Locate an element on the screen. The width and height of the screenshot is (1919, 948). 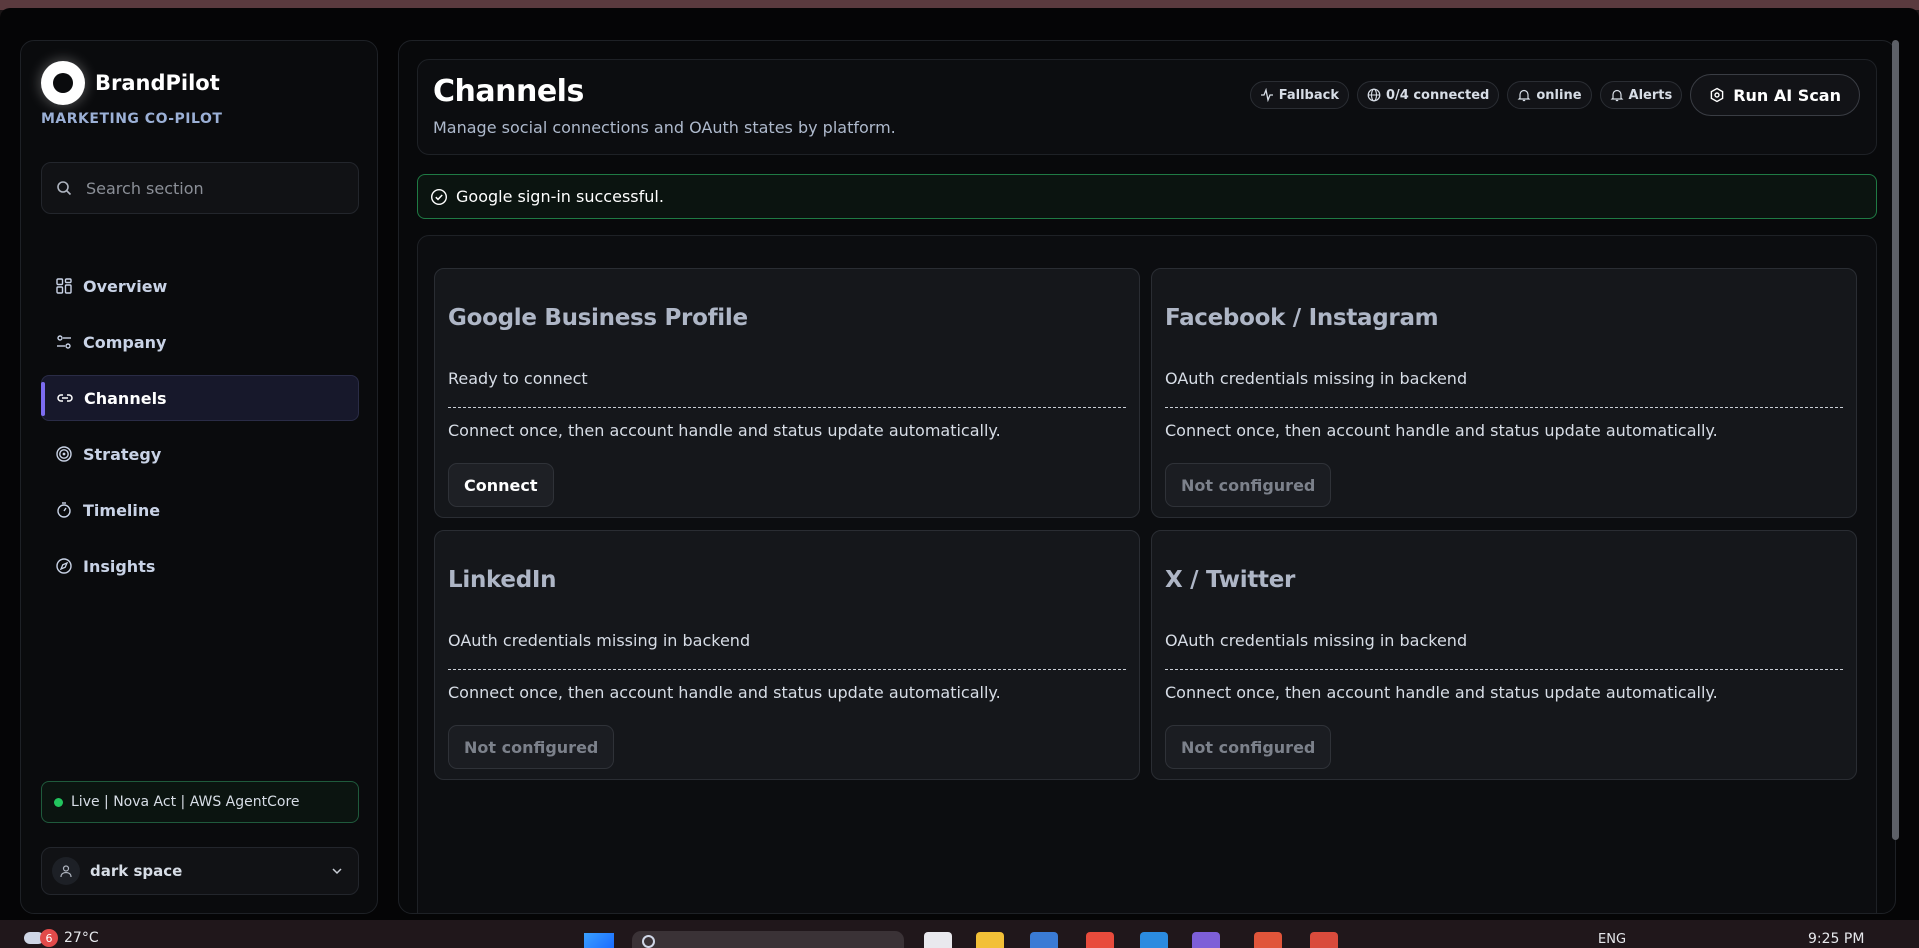
channel-status: Ready to connect is located at coordinates (518, 378).